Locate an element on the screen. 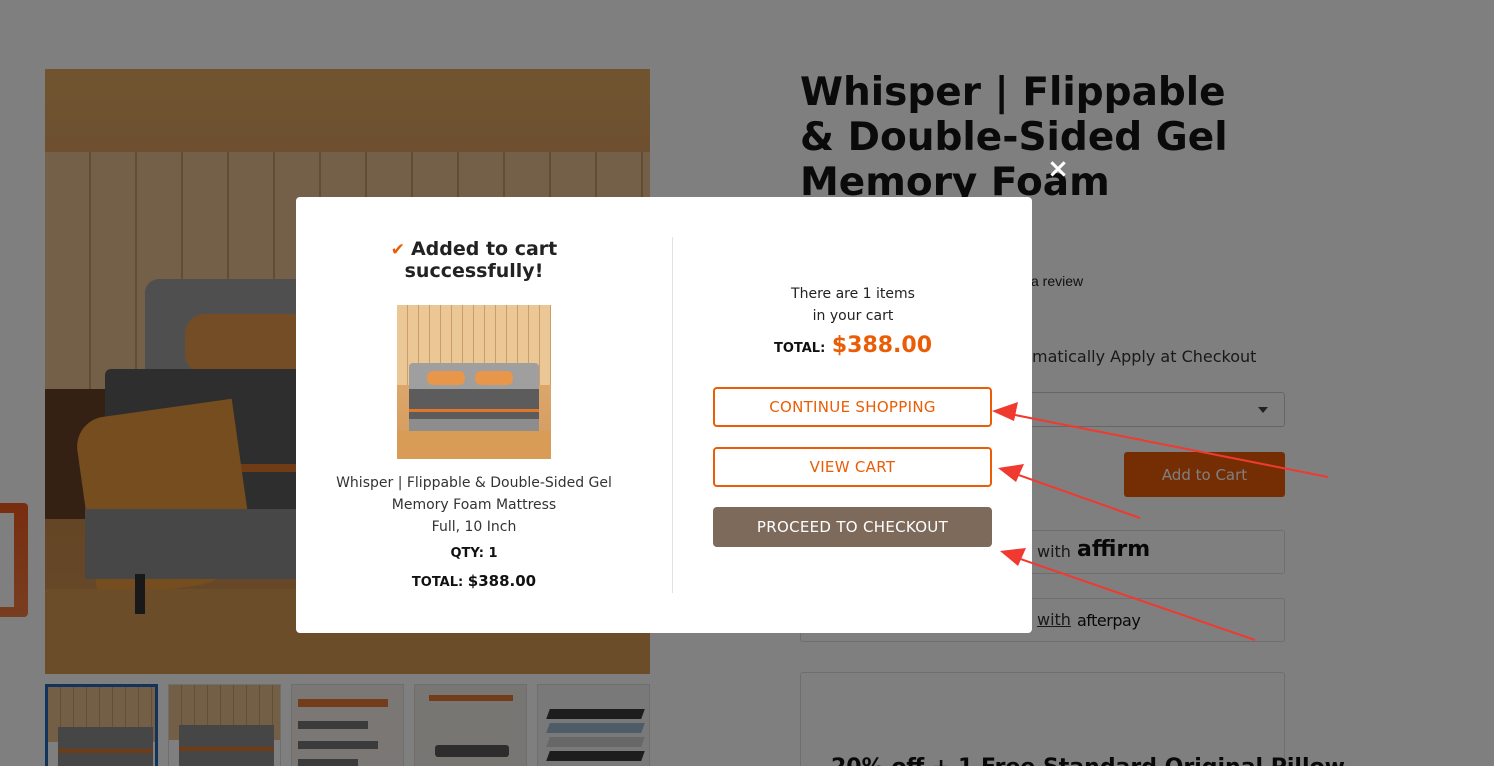  view-cart-button: VIEW CART is located at coordinates (852, 467).